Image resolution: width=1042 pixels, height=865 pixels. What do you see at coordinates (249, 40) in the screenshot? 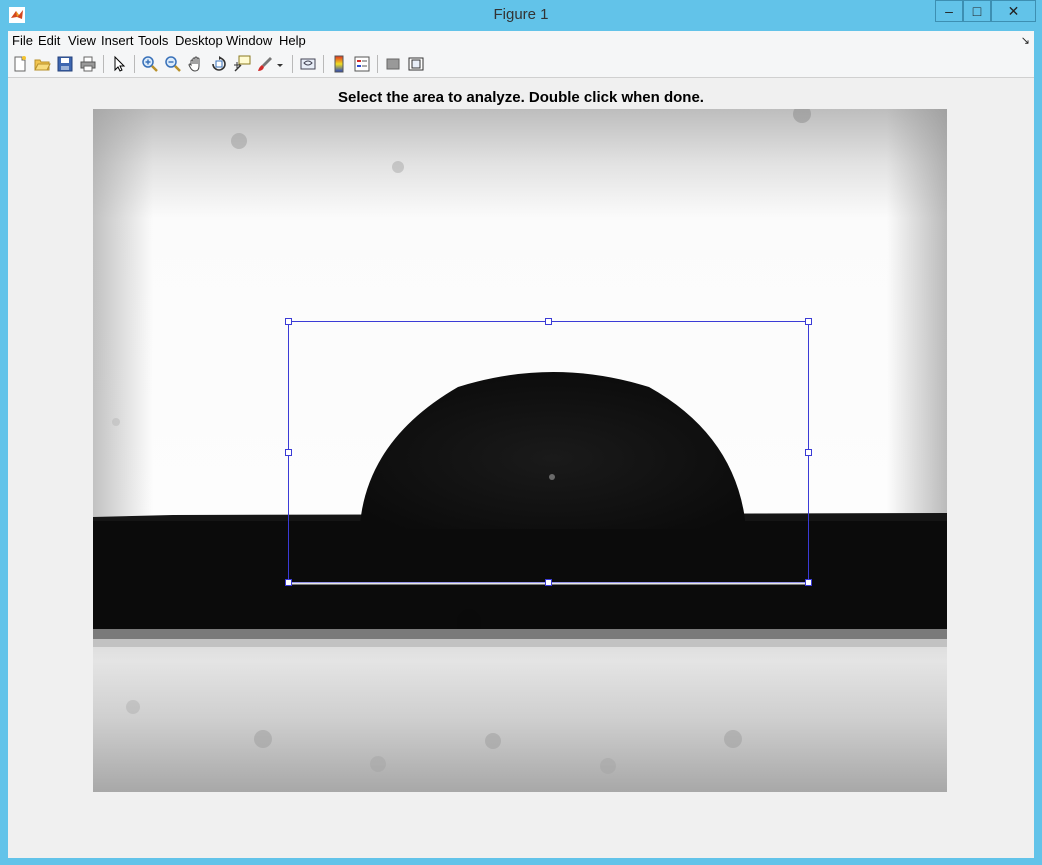
I see `menu-window: Window` at bounding box center [249, 40].